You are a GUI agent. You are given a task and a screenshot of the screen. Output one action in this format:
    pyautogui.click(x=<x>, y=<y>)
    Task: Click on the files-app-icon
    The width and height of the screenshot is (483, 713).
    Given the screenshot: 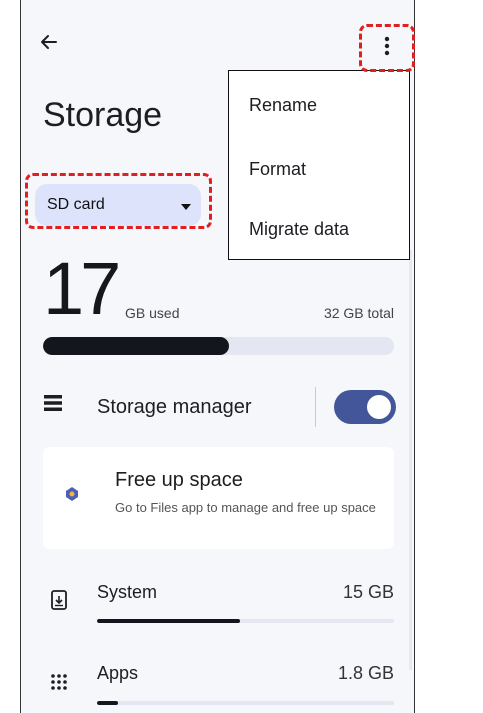 What is the action you would take?
    pyautogui.click(x=72, y=494)
    